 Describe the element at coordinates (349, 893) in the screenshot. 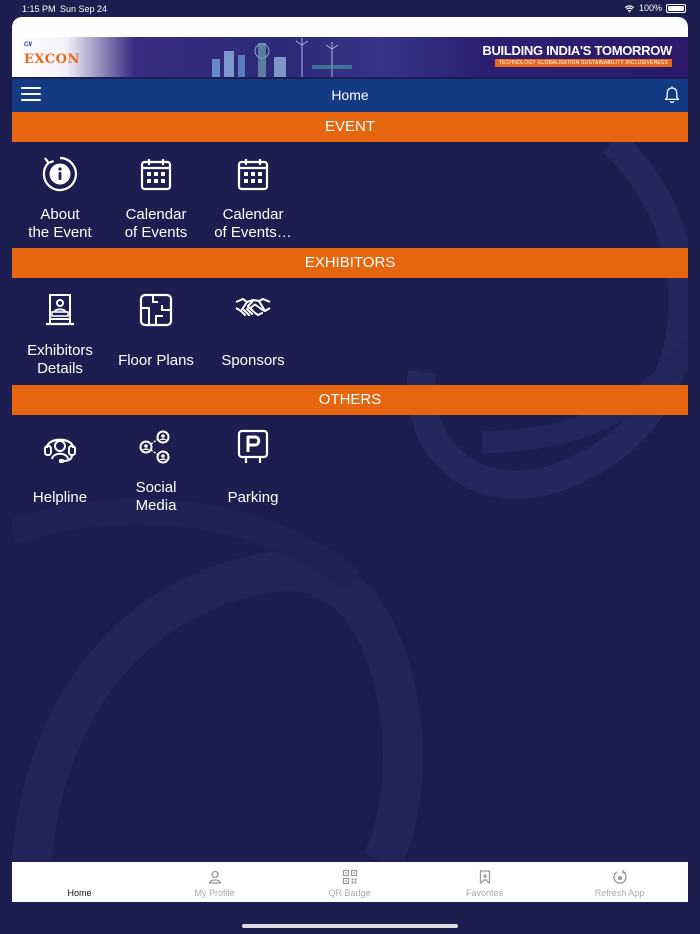

I see `tab-label: QR Badge` at that location.